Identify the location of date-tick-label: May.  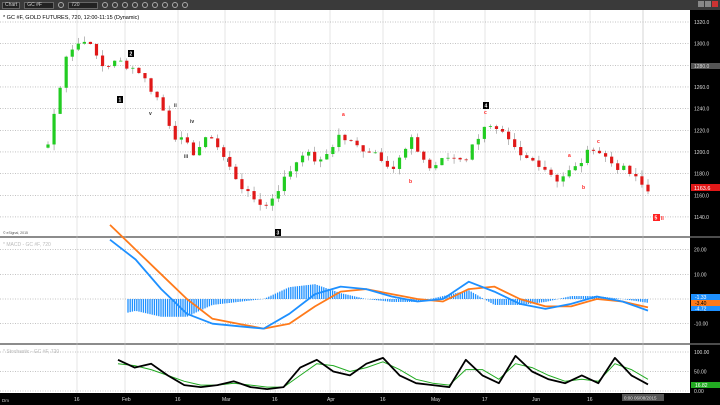
(436, 400).